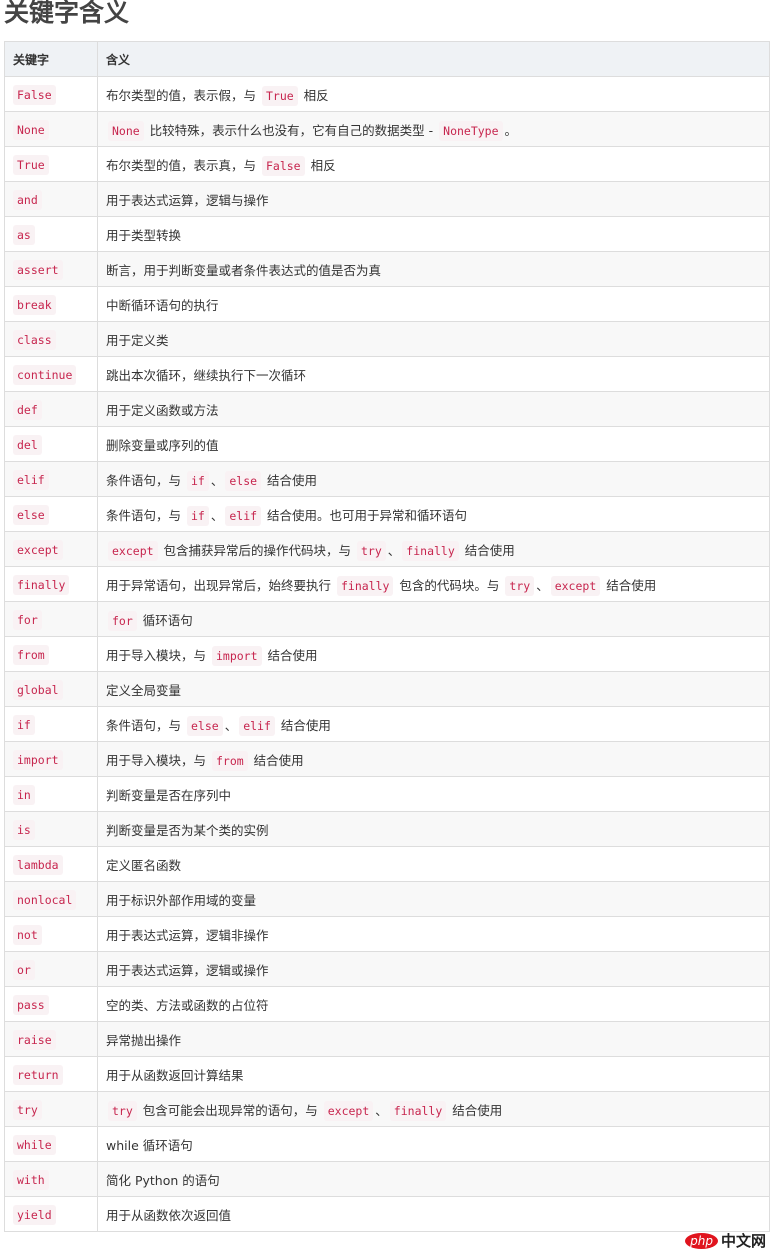 This screenshot has height=1253, width=770. Describe the element at coordinates (145, 515) in the screenshot. I see `meaning-text: 条件语句，与` at that location.